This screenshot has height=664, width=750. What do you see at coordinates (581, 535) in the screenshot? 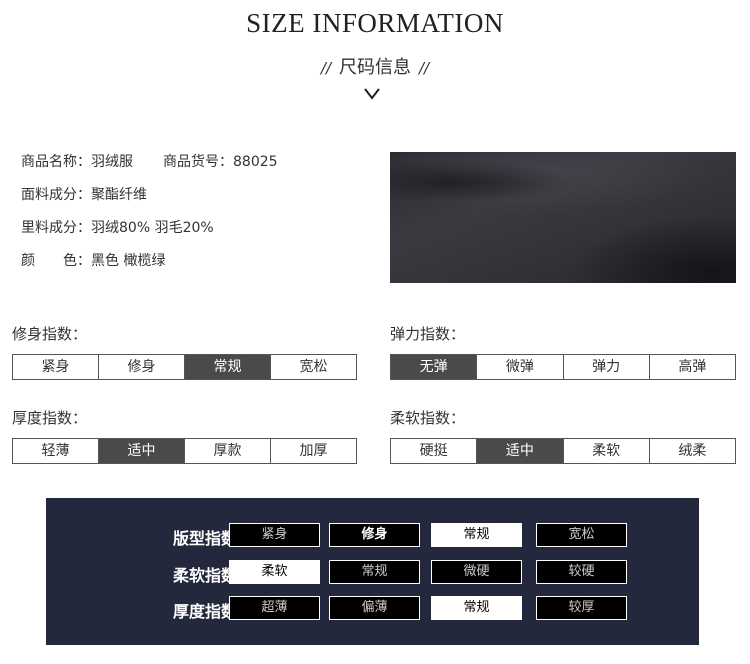
I see `panel-fit-option: 宽松` at bounding box center [581, 535].